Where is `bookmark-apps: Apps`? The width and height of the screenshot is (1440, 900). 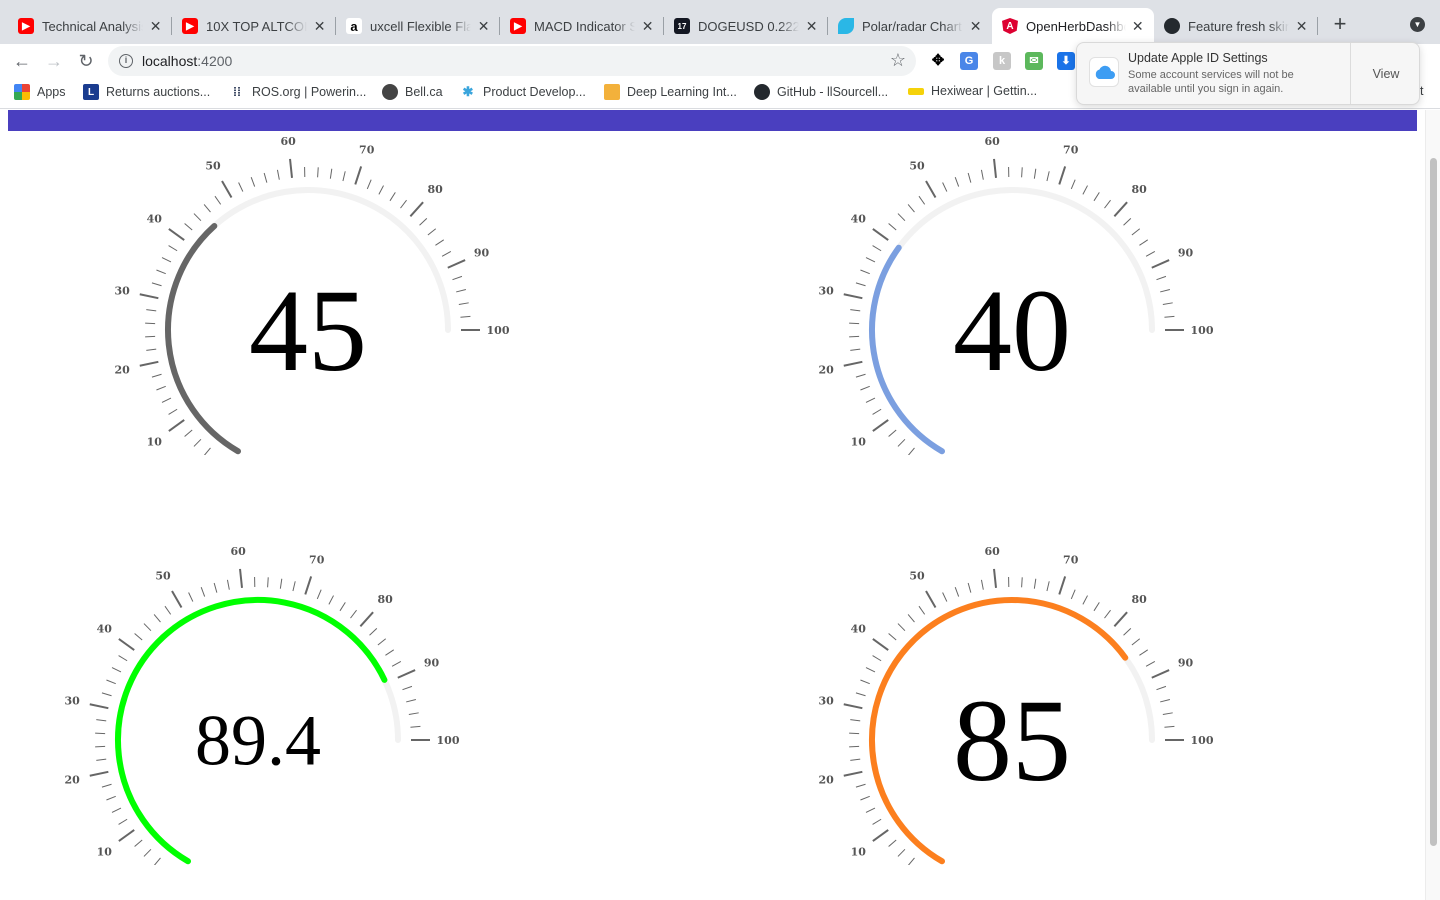
bookmark-apps: Apps is located at coordinates (40, 92).